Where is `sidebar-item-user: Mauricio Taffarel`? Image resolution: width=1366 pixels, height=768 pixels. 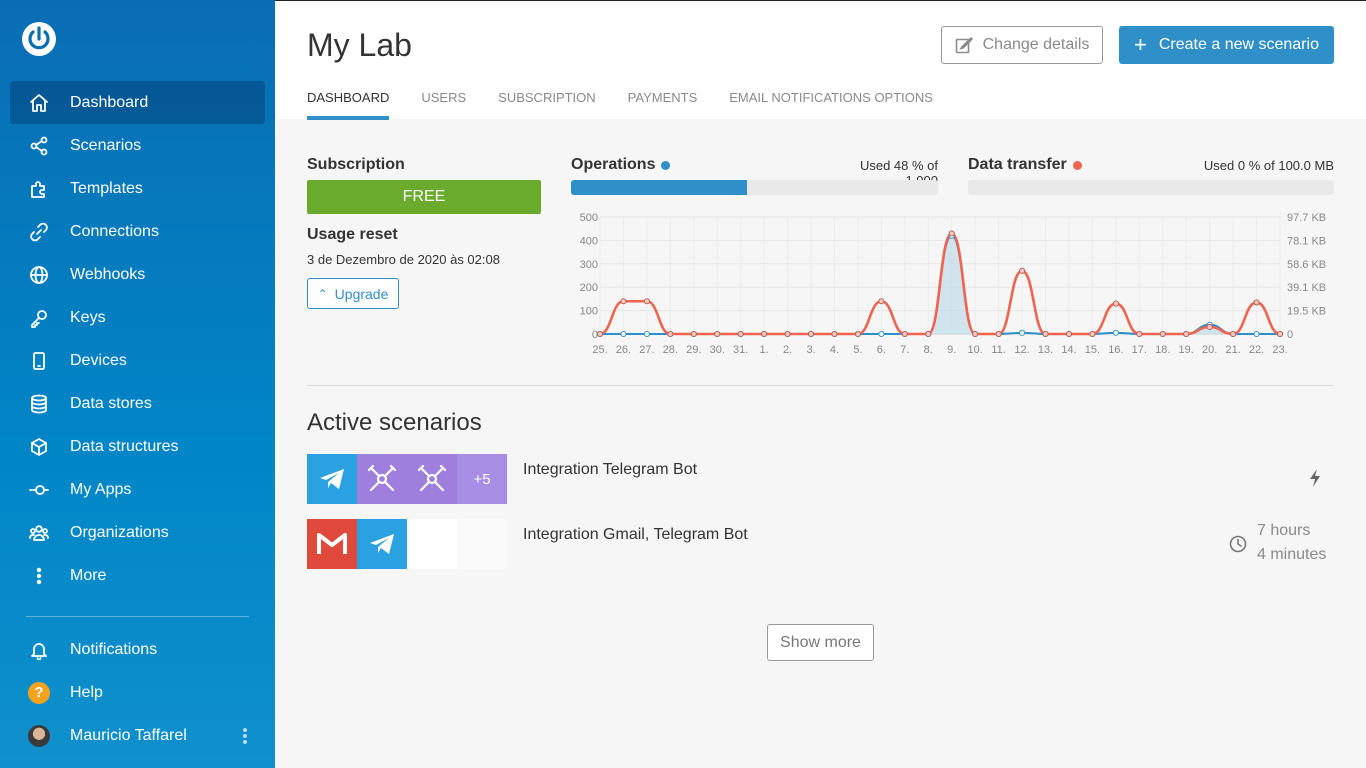
sidebar-item-user: Mauricio Taffarel is located at coordinates (137, 735).